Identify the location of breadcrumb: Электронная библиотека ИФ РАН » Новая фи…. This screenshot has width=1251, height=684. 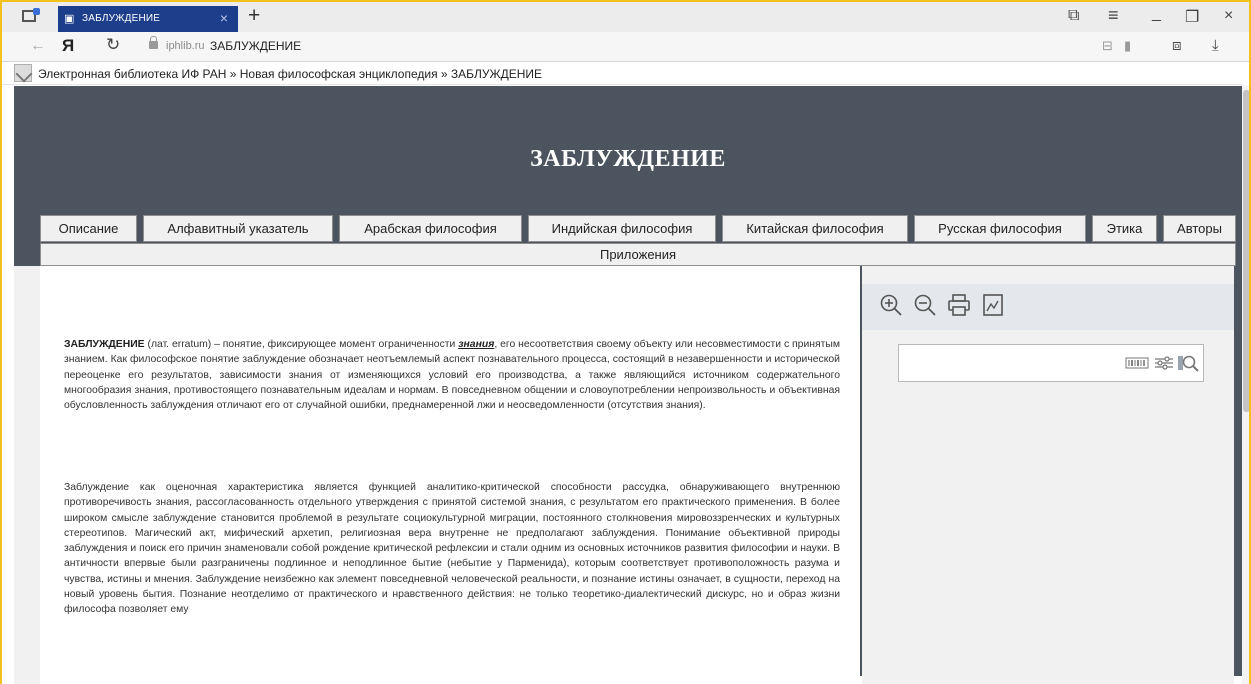
(622, 74).